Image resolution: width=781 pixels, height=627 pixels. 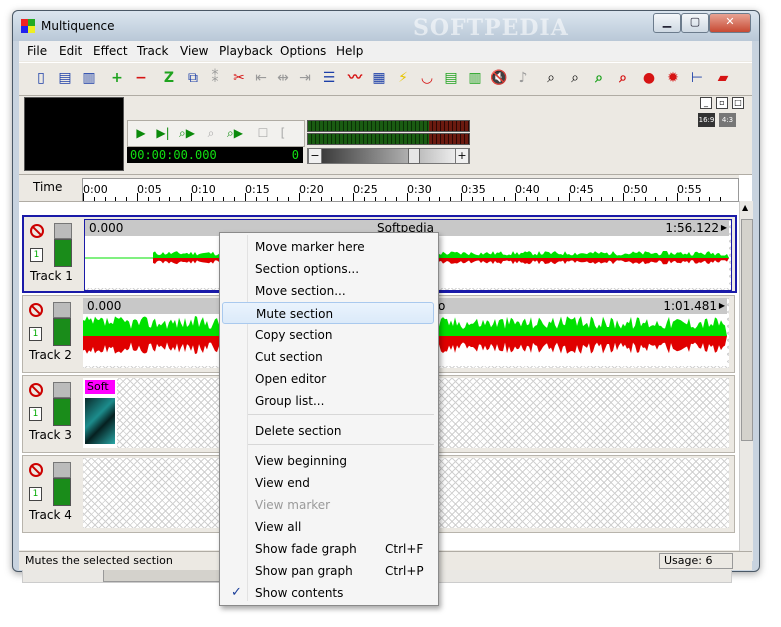 I want to click on list-icon: ☰, so click(x=329, y=78).